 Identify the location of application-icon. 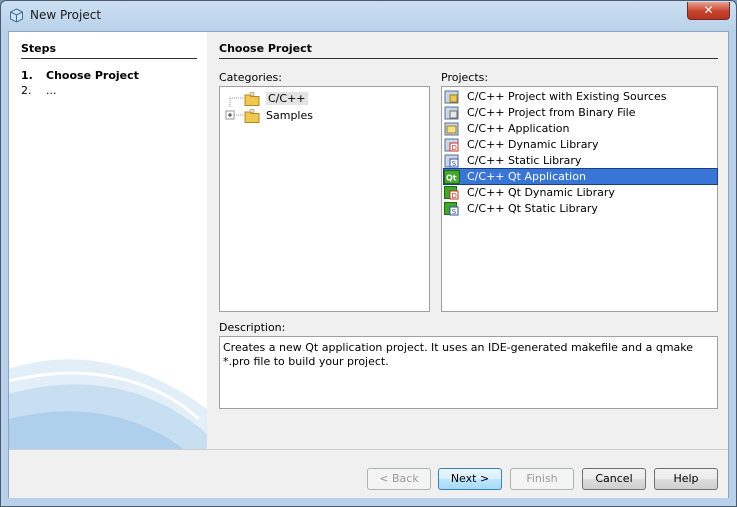
(451, 128).